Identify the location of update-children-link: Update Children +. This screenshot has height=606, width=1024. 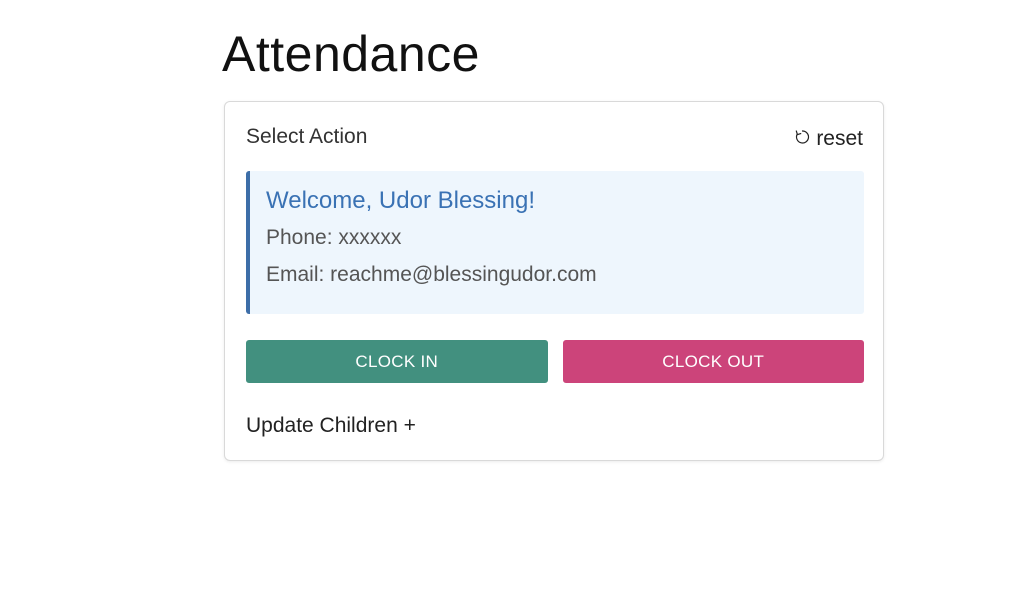
(331, 426).